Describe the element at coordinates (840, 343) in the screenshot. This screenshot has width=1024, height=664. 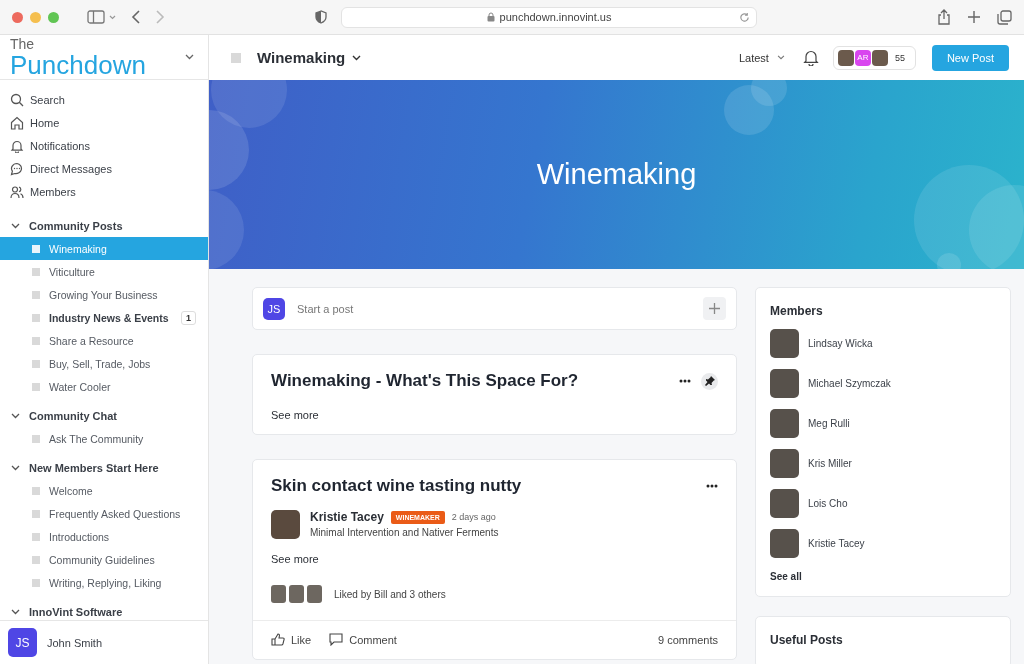
I see `member-name: Lindsay Wicka` at that location.